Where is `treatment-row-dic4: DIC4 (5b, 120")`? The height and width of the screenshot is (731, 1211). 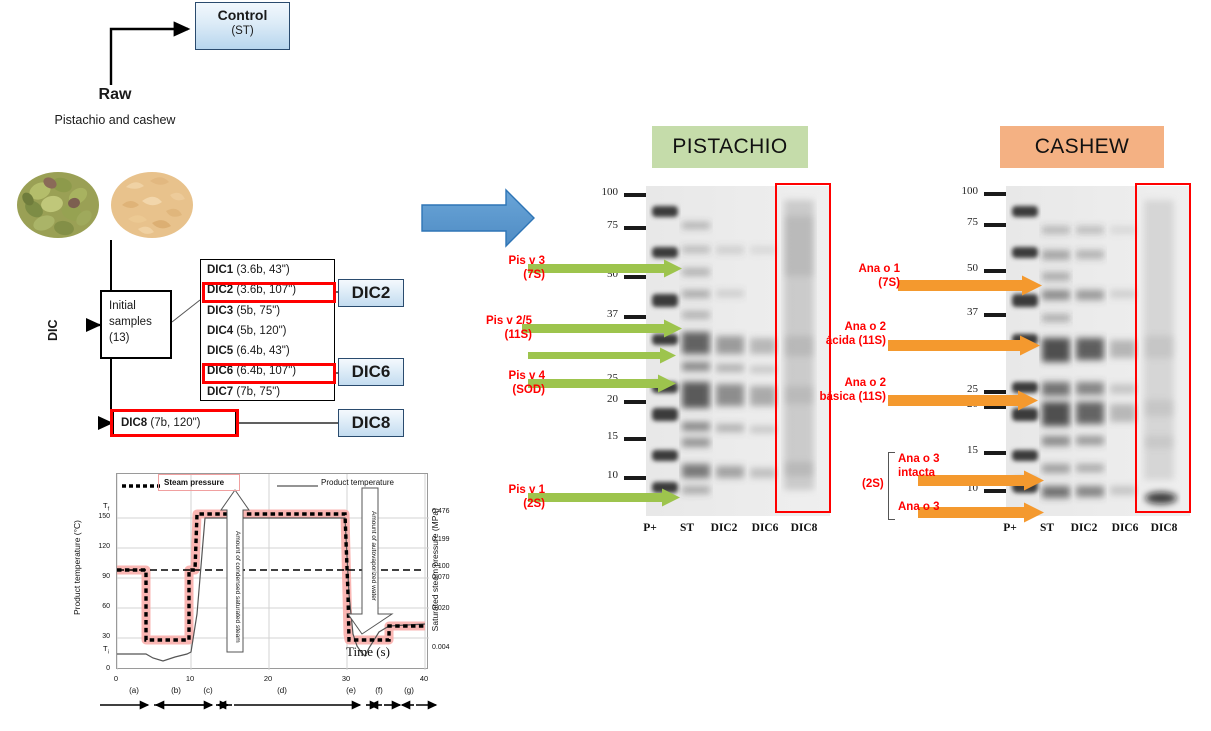 treatment-row-dic4: DIC4 (5b, 120") is located at coordinates (267, 331).